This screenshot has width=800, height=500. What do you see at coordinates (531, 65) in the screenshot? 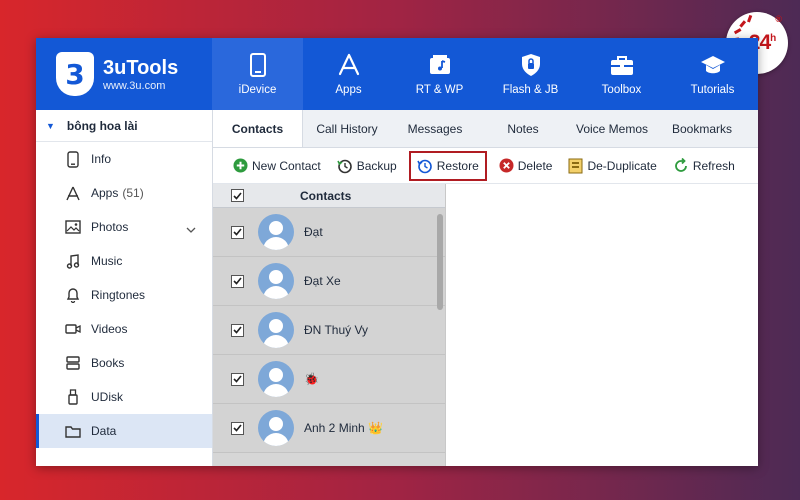
I see `shield-icon` at bounding box center [531, 65].